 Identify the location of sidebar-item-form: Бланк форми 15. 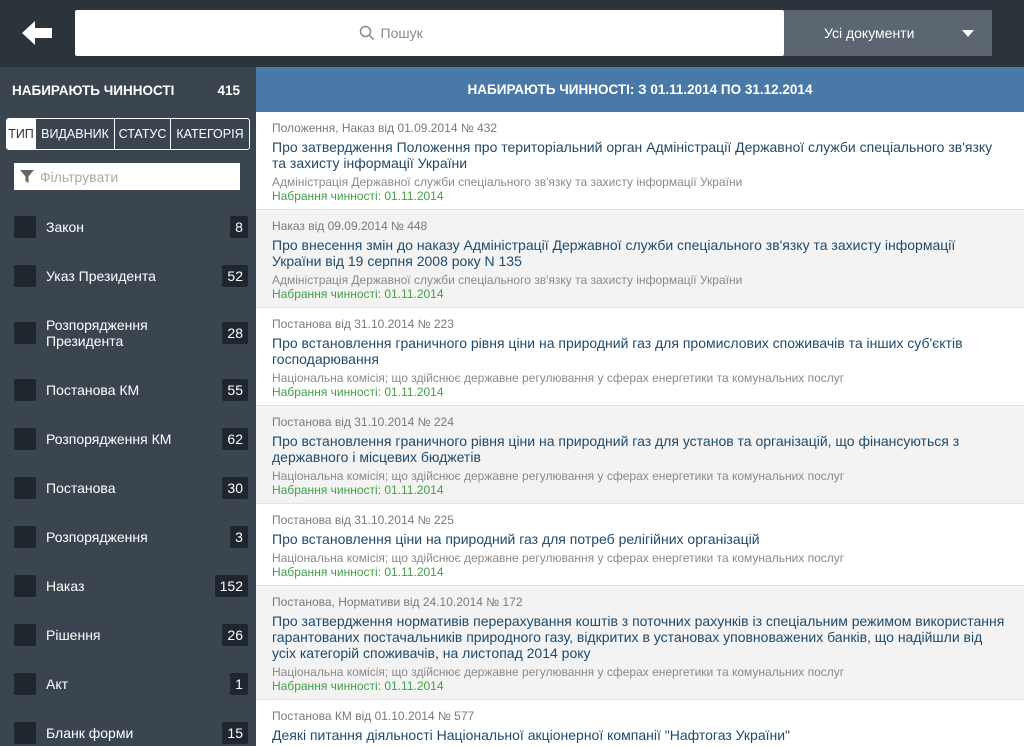
(128, 727).